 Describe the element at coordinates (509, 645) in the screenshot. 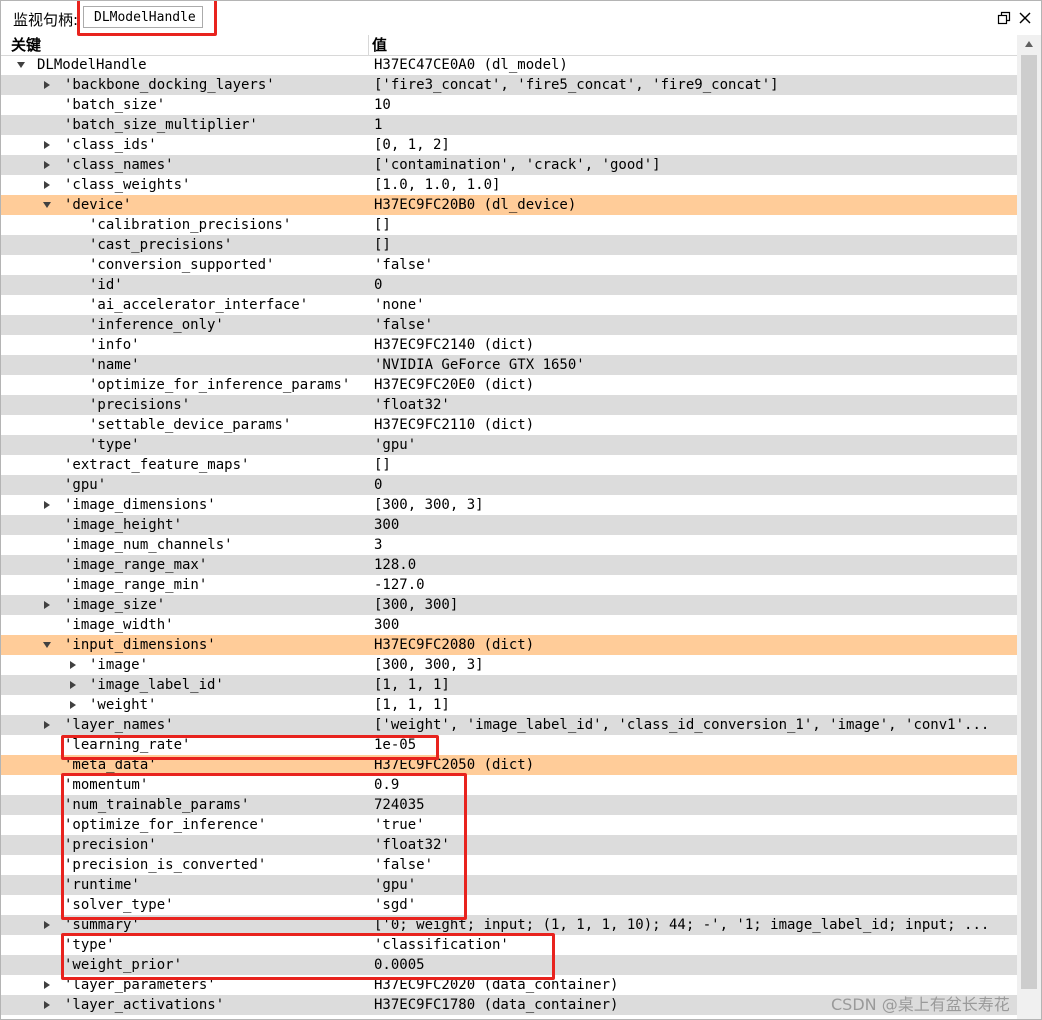

I see `tree-row: 'input_dimensions' H37EC9FC2080 (dict)` at that location.